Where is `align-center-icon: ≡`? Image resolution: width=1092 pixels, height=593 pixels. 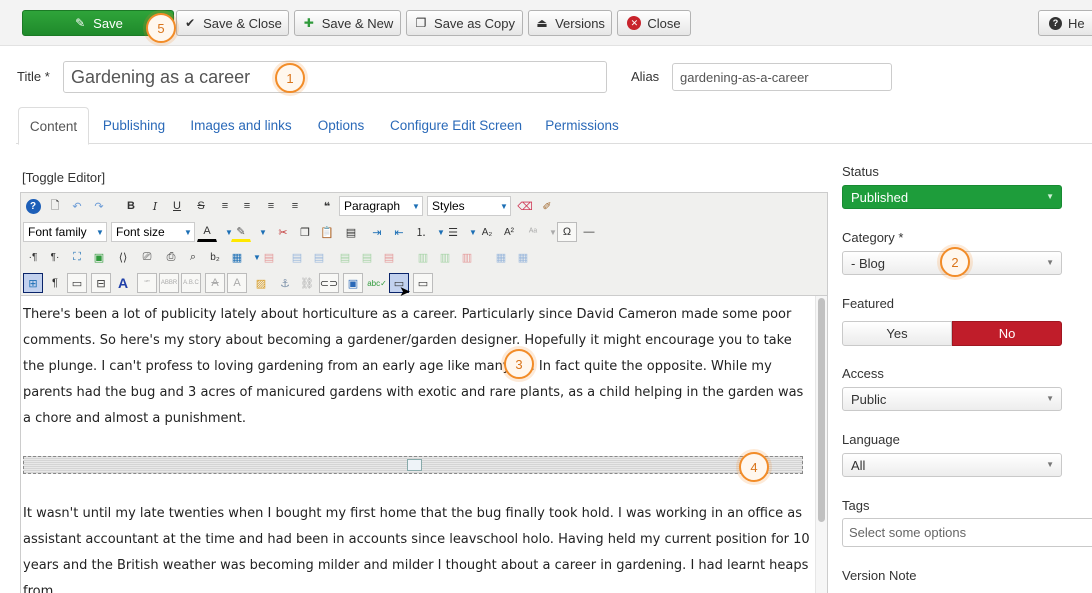 align-center-icon: ≡ is located at coordinates (247, 206).